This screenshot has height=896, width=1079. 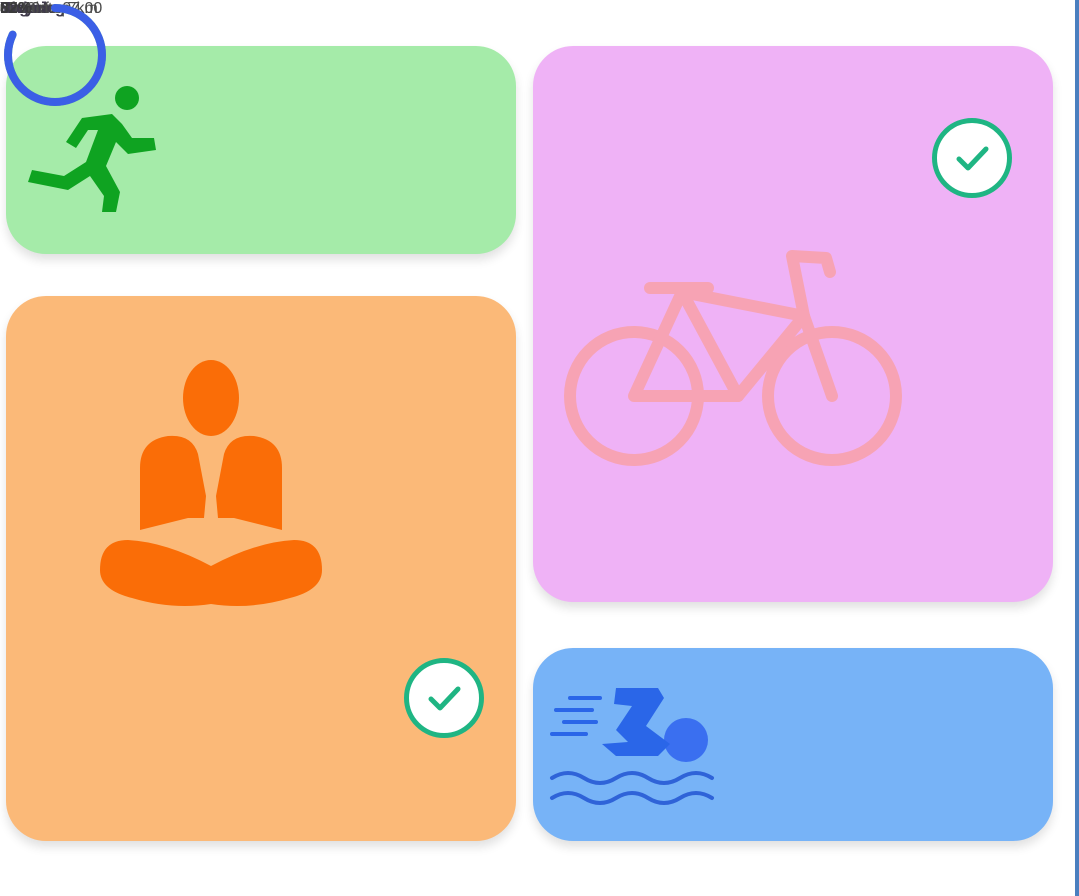 I want to click on swim-progress-label: 82%, so click(x=16, y=8).